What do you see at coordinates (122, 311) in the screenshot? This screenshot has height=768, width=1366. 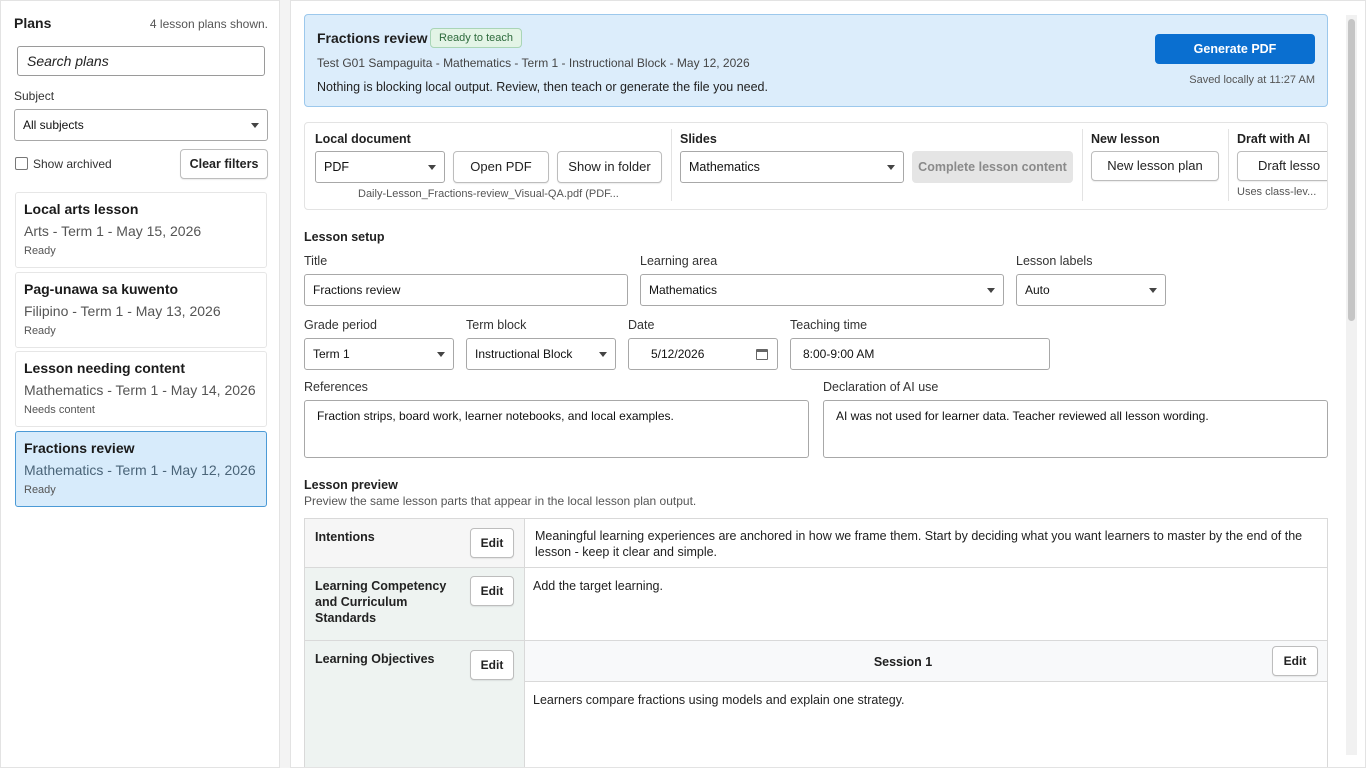 I see `plan-meta: Filipino - Term 1 - May 13, 2026` at bounding box center [122, 311].